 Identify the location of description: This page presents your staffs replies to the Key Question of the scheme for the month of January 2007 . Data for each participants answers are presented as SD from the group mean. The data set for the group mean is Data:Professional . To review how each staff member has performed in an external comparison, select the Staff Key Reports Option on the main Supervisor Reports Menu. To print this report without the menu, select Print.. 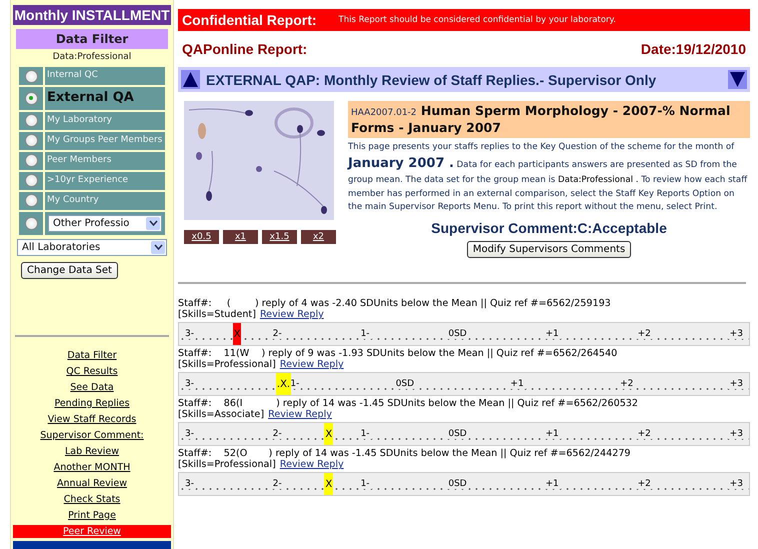
(548, 177).